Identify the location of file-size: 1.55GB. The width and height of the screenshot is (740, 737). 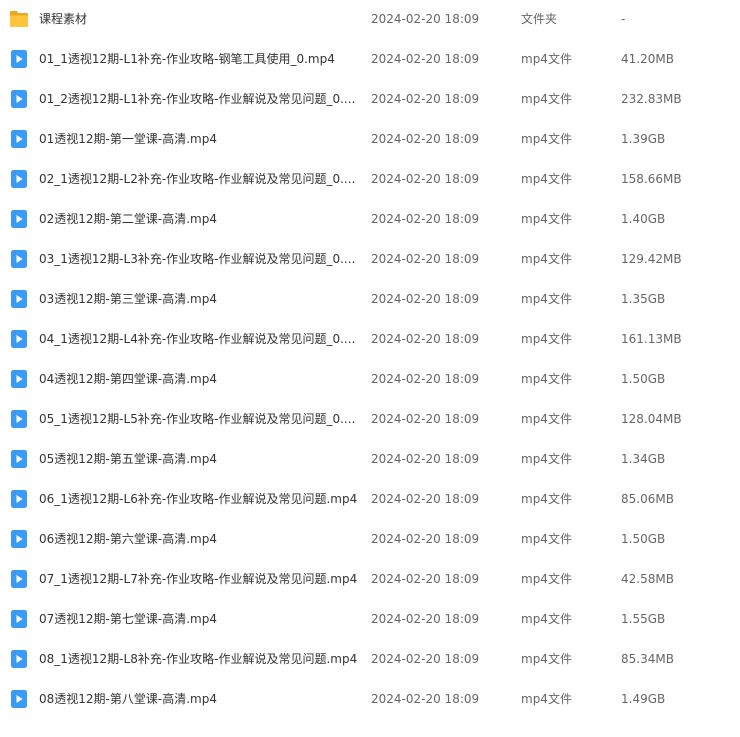
(643, 619).